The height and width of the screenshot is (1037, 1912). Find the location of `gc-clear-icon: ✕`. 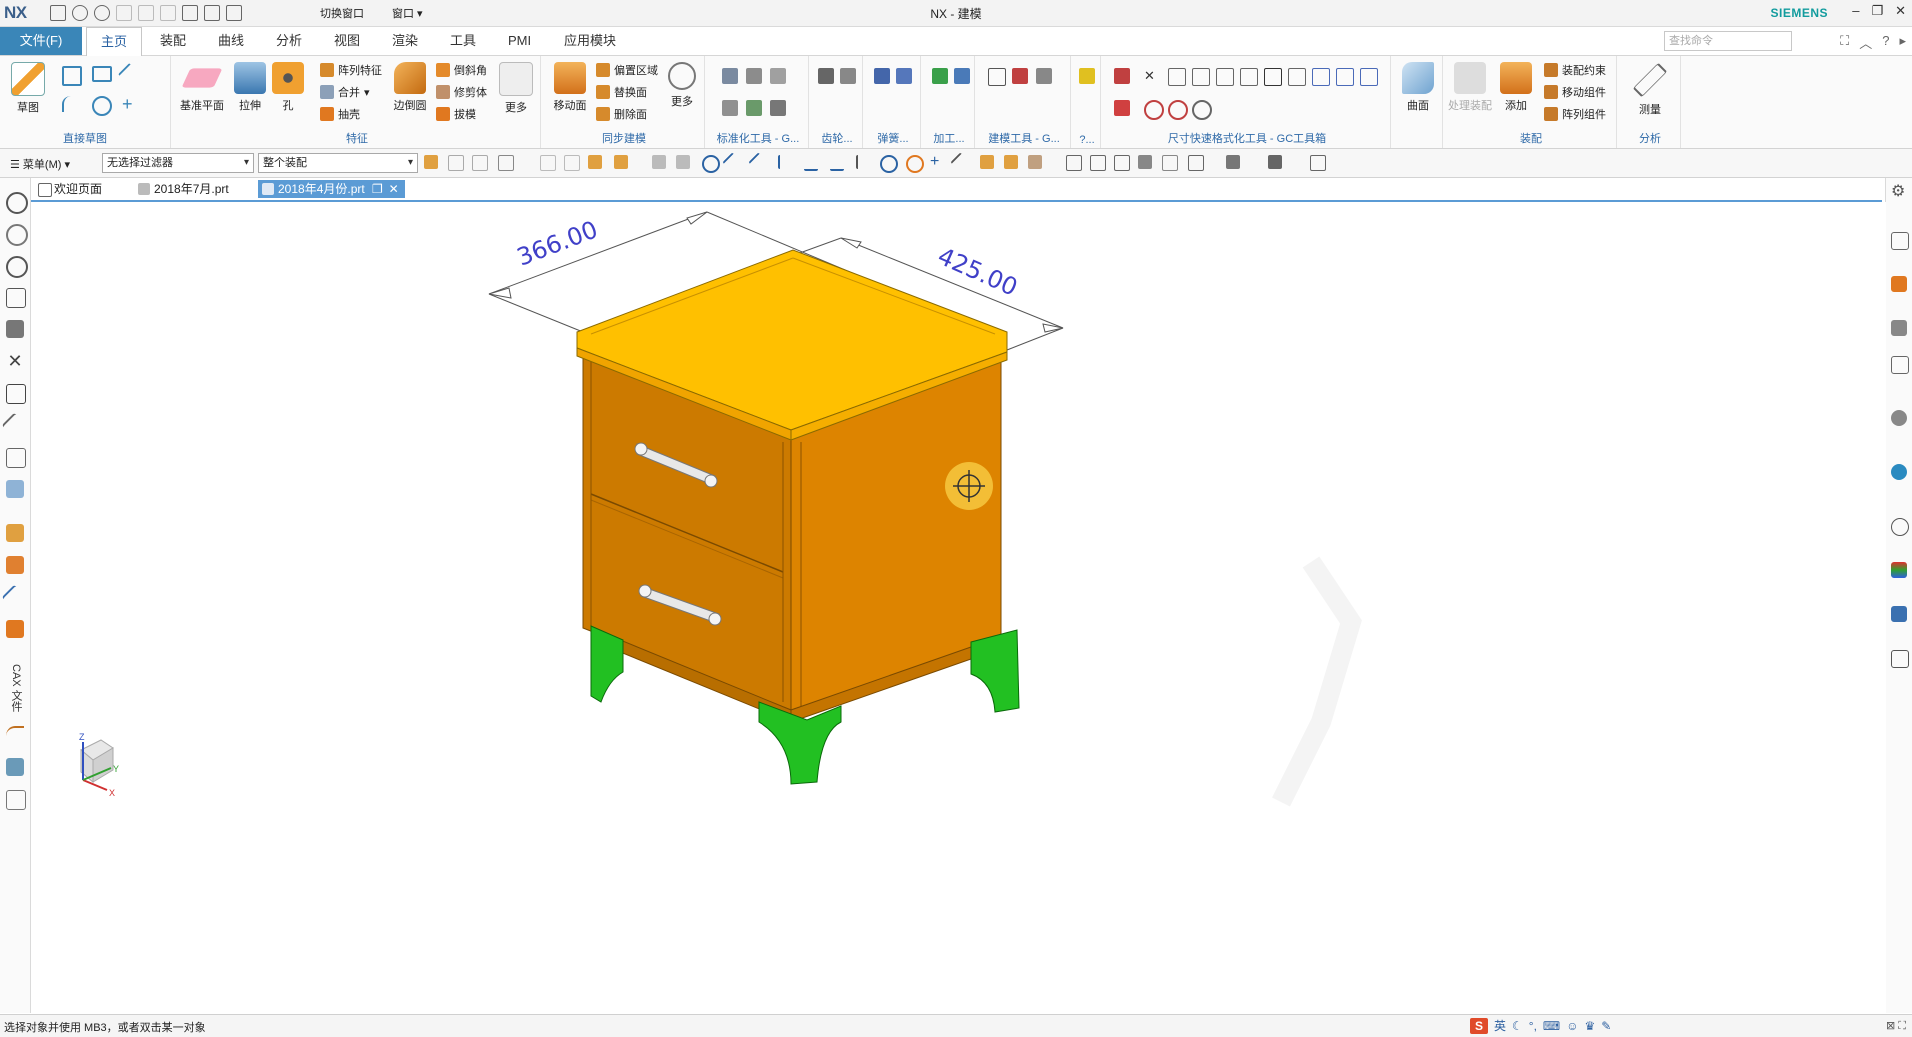

gc-clear-icon: ✕ is located at coordinates (1152, 76).